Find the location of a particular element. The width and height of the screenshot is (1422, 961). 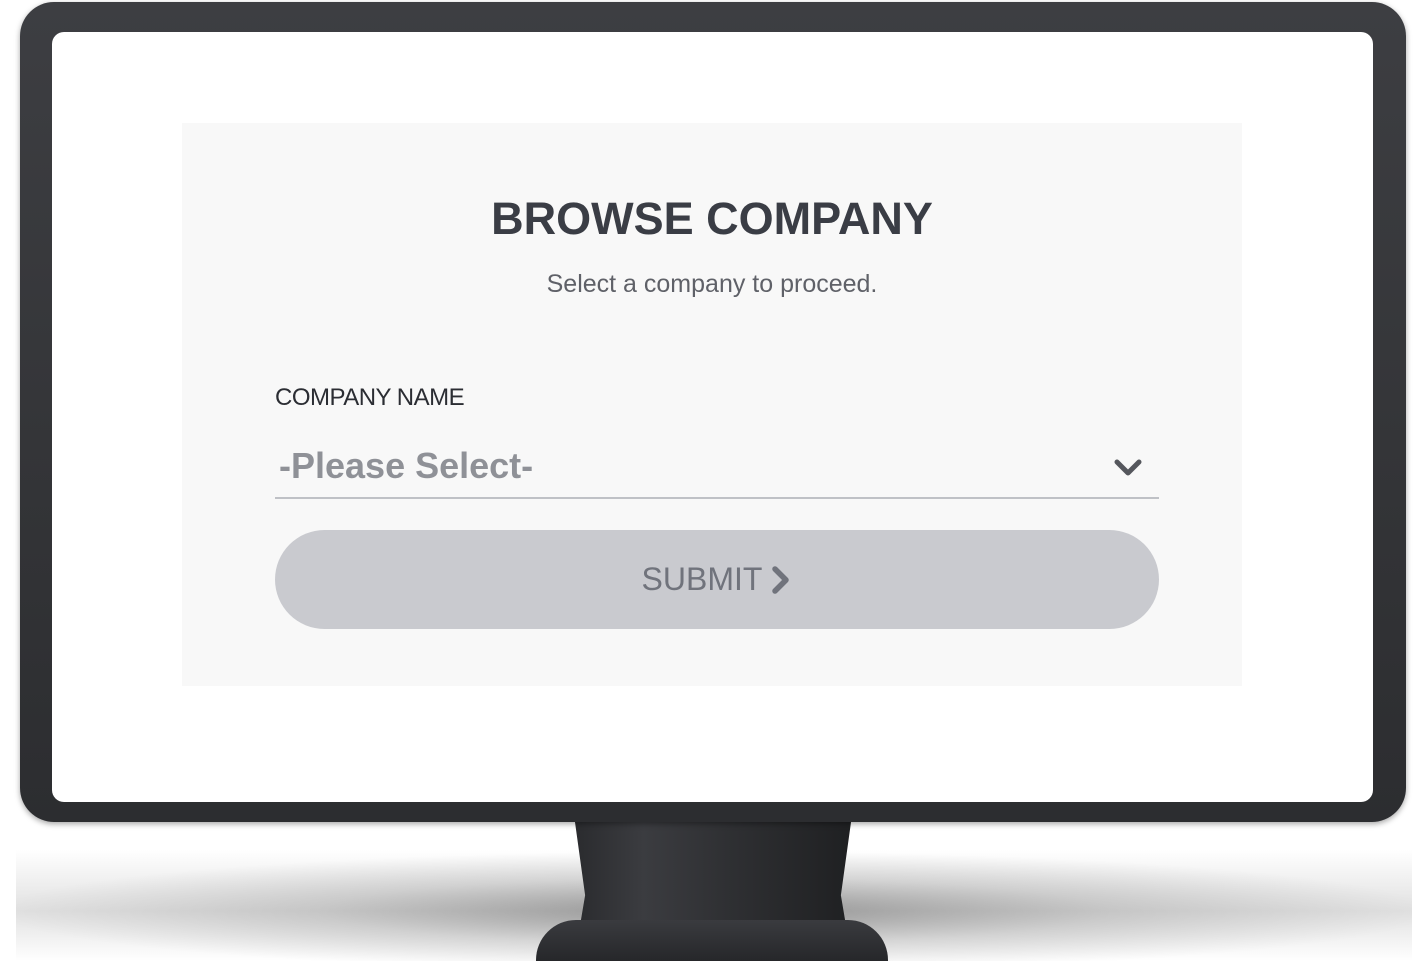

company-name-label: COMPANY NAME is located at coordinates (370, 397).